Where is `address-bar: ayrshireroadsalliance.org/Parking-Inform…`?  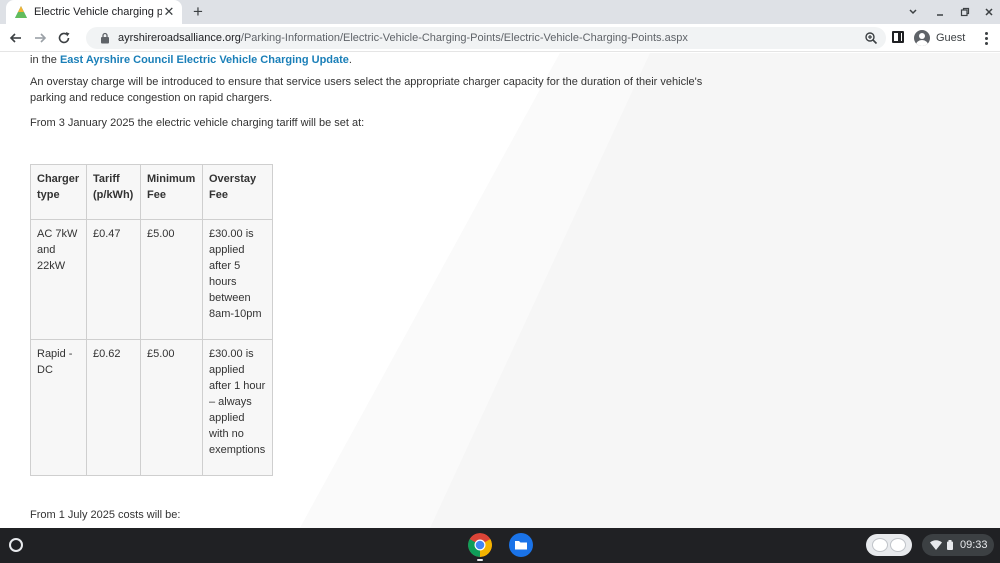 address-bar: ayrshireroadsalliance.org/Parking-Inform… is located at coordinates (486, 38).